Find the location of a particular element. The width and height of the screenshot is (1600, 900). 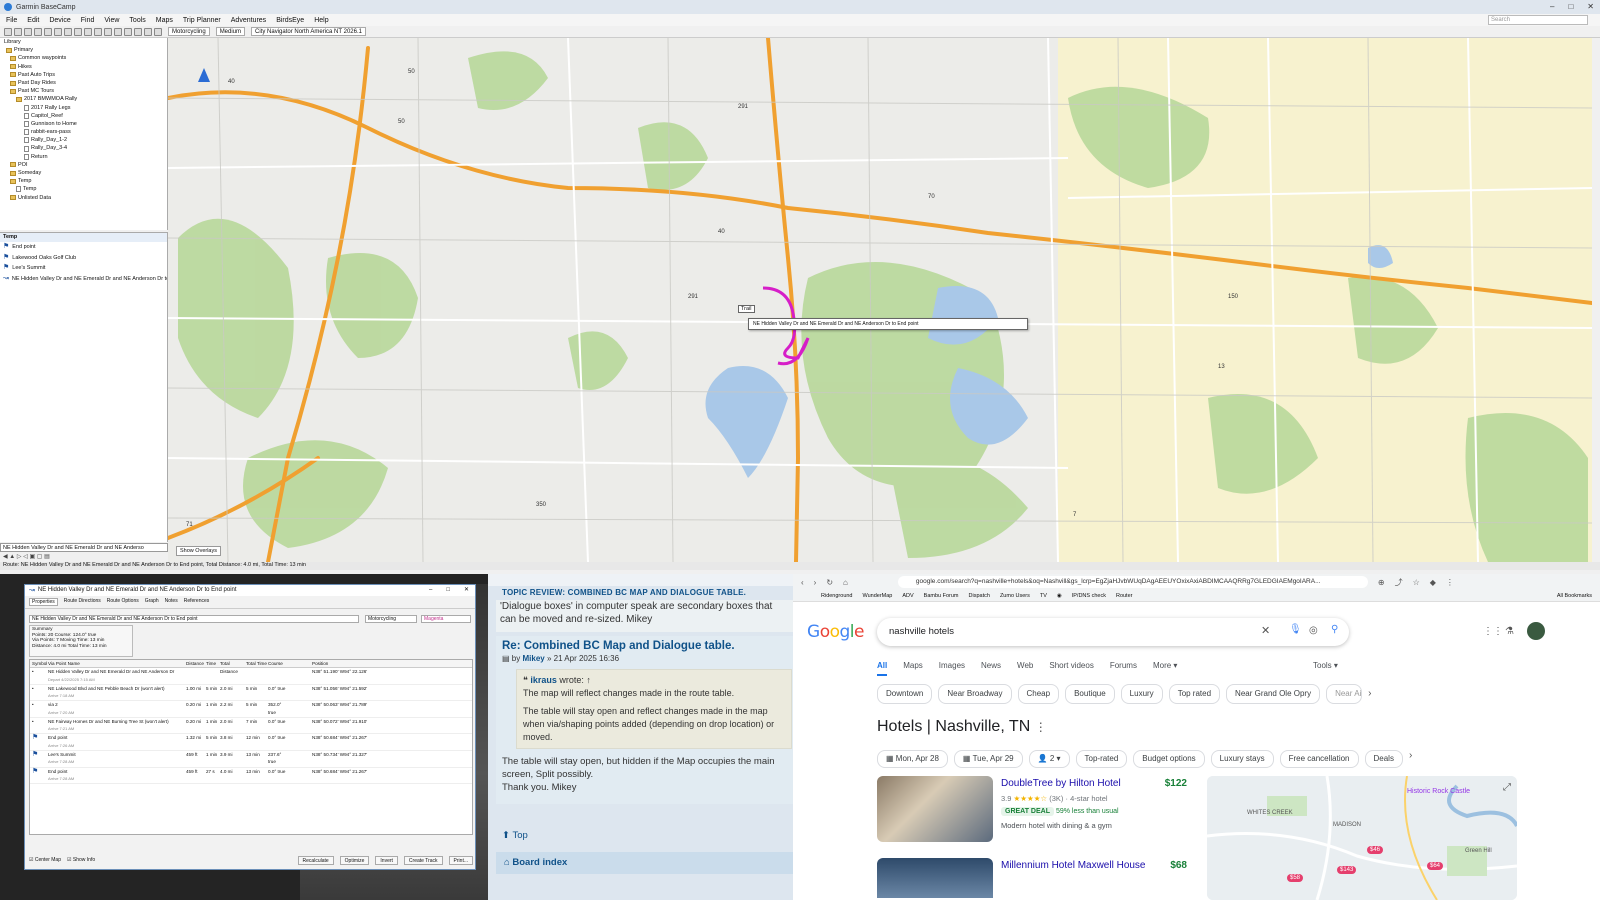

price-pin: $58 is located at coordinates (1295, 878).